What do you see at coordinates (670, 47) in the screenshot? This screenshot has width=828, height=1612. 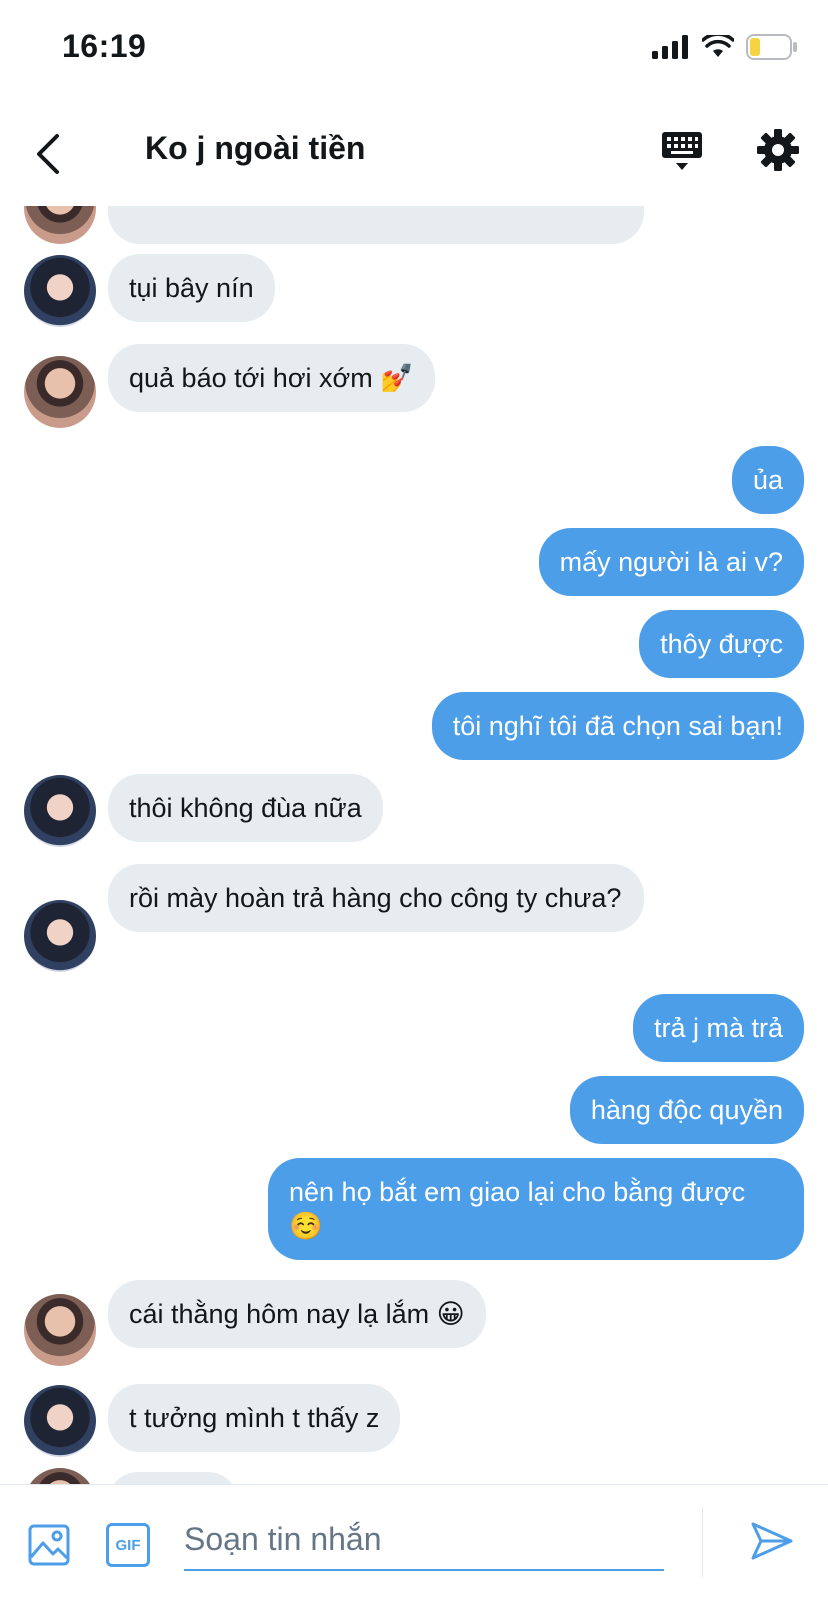 I see `cellular-signal-icon` at bounding box center [670, 47].